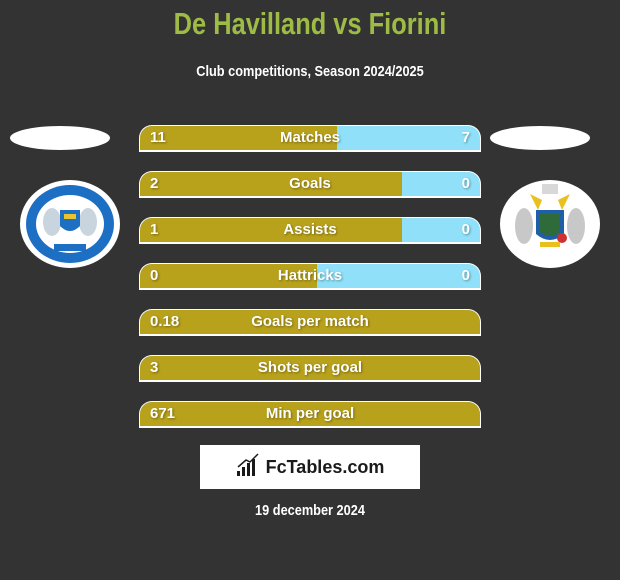 Image resolution: width=620 pixels, height=580 pixels. What do you see at coordinates (310, 23) in the screenshot?
I see `page-title: De Havilland vs Fiorini` at bounding box center [310, 23].